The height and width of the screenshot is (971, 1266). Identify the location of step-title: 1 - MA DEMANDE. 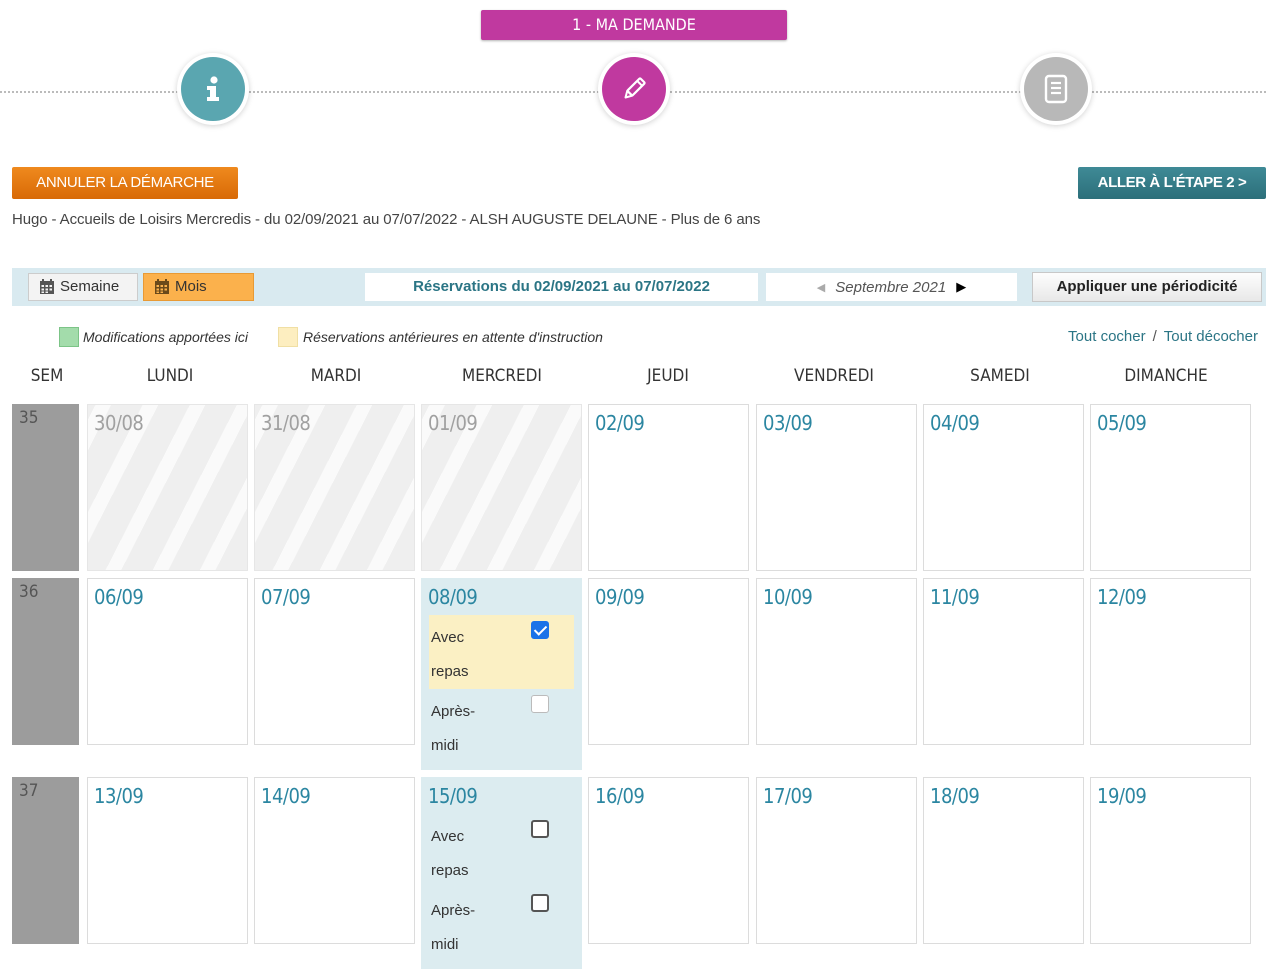
(634, 25).